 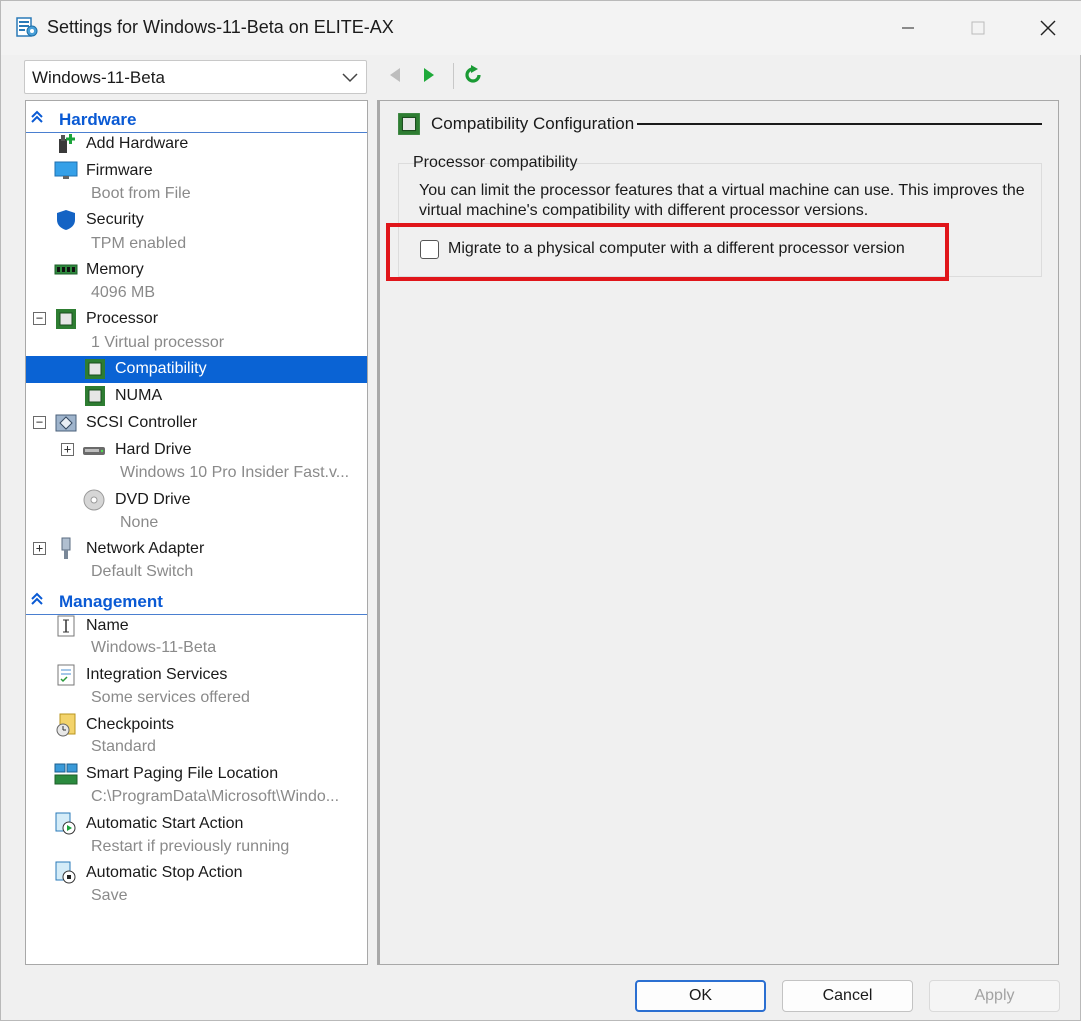 I want to click on tree-item-label: Add Hardware, so click(x=137, y=143).